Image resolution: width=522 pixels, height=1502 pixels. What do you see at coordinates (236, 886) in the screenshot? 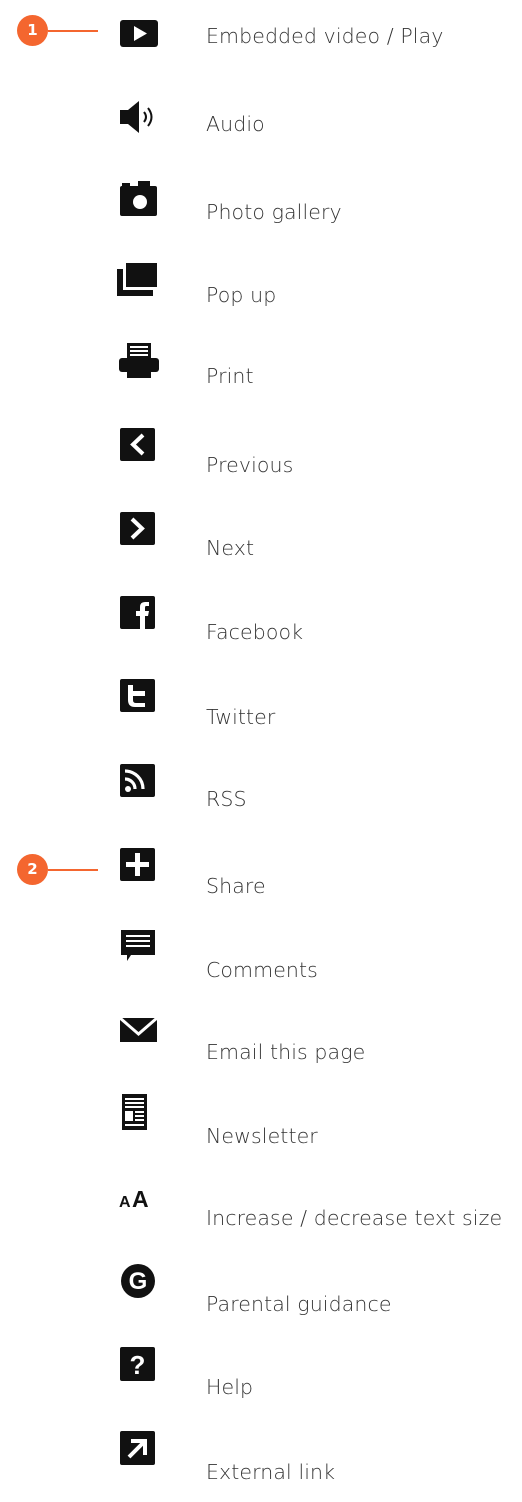
I see `item-label: Share` at bounding box center [236, 886].